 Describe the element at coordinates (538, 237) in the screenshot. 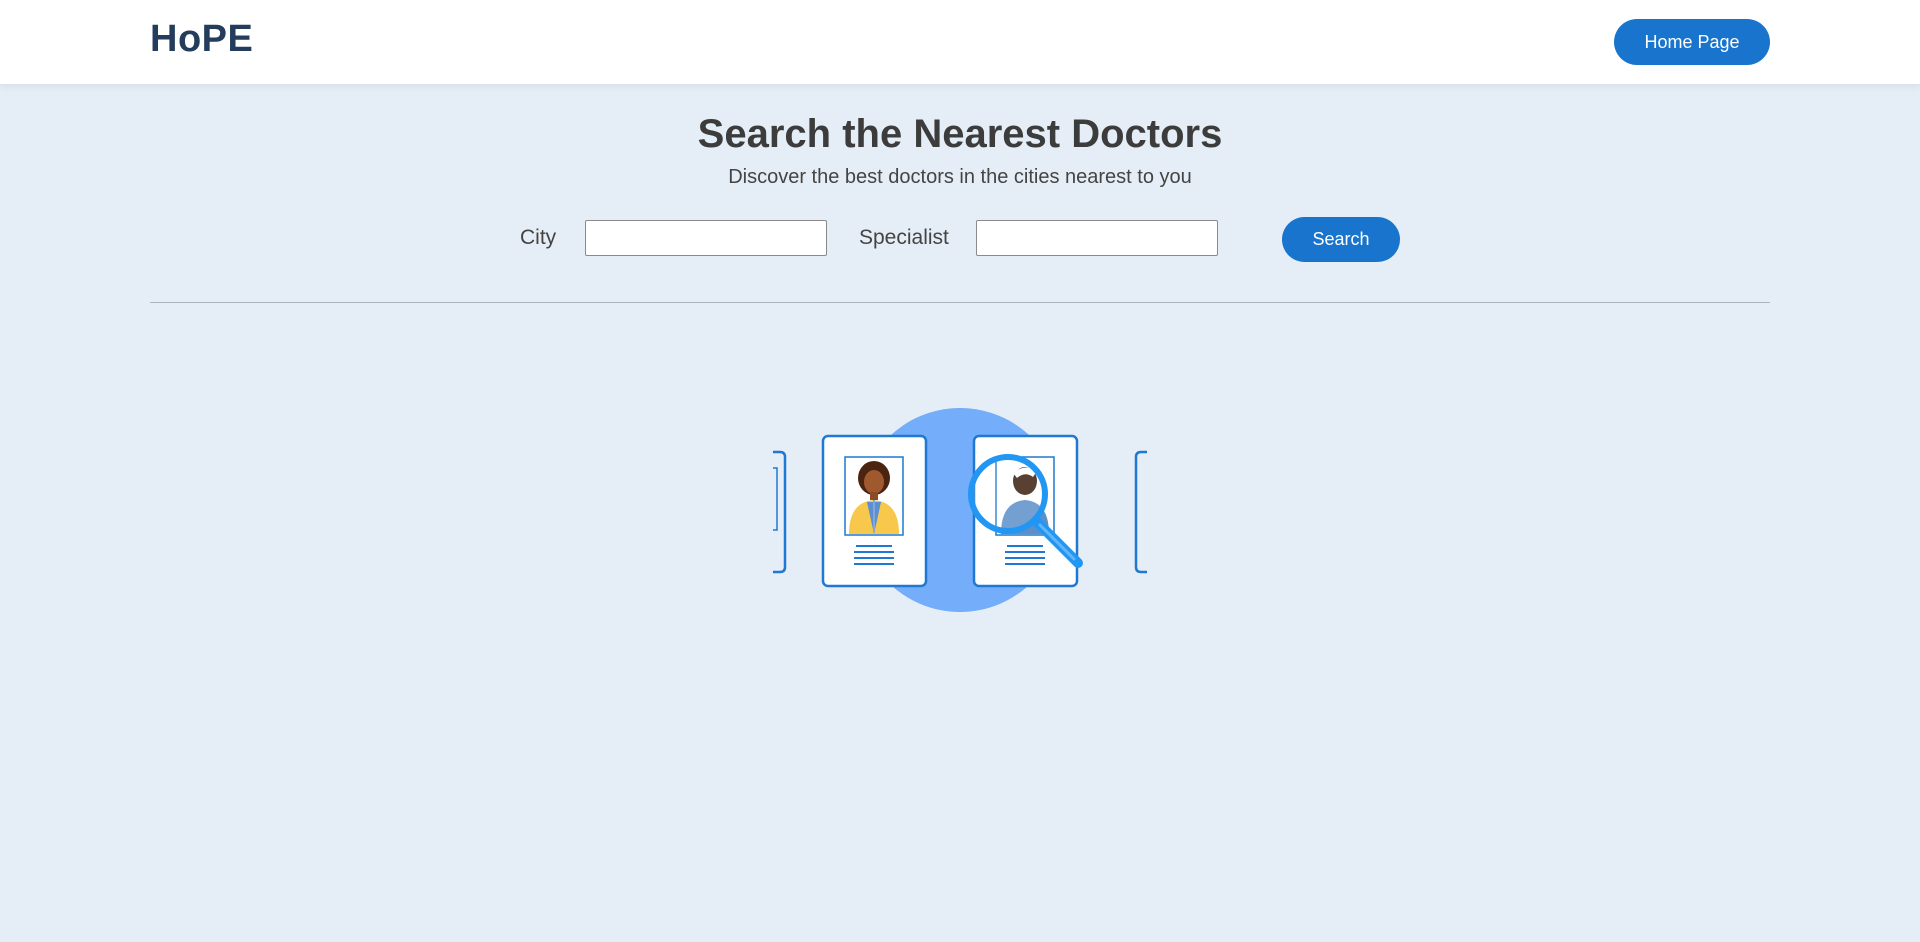

I see `city-label: City` at that location.